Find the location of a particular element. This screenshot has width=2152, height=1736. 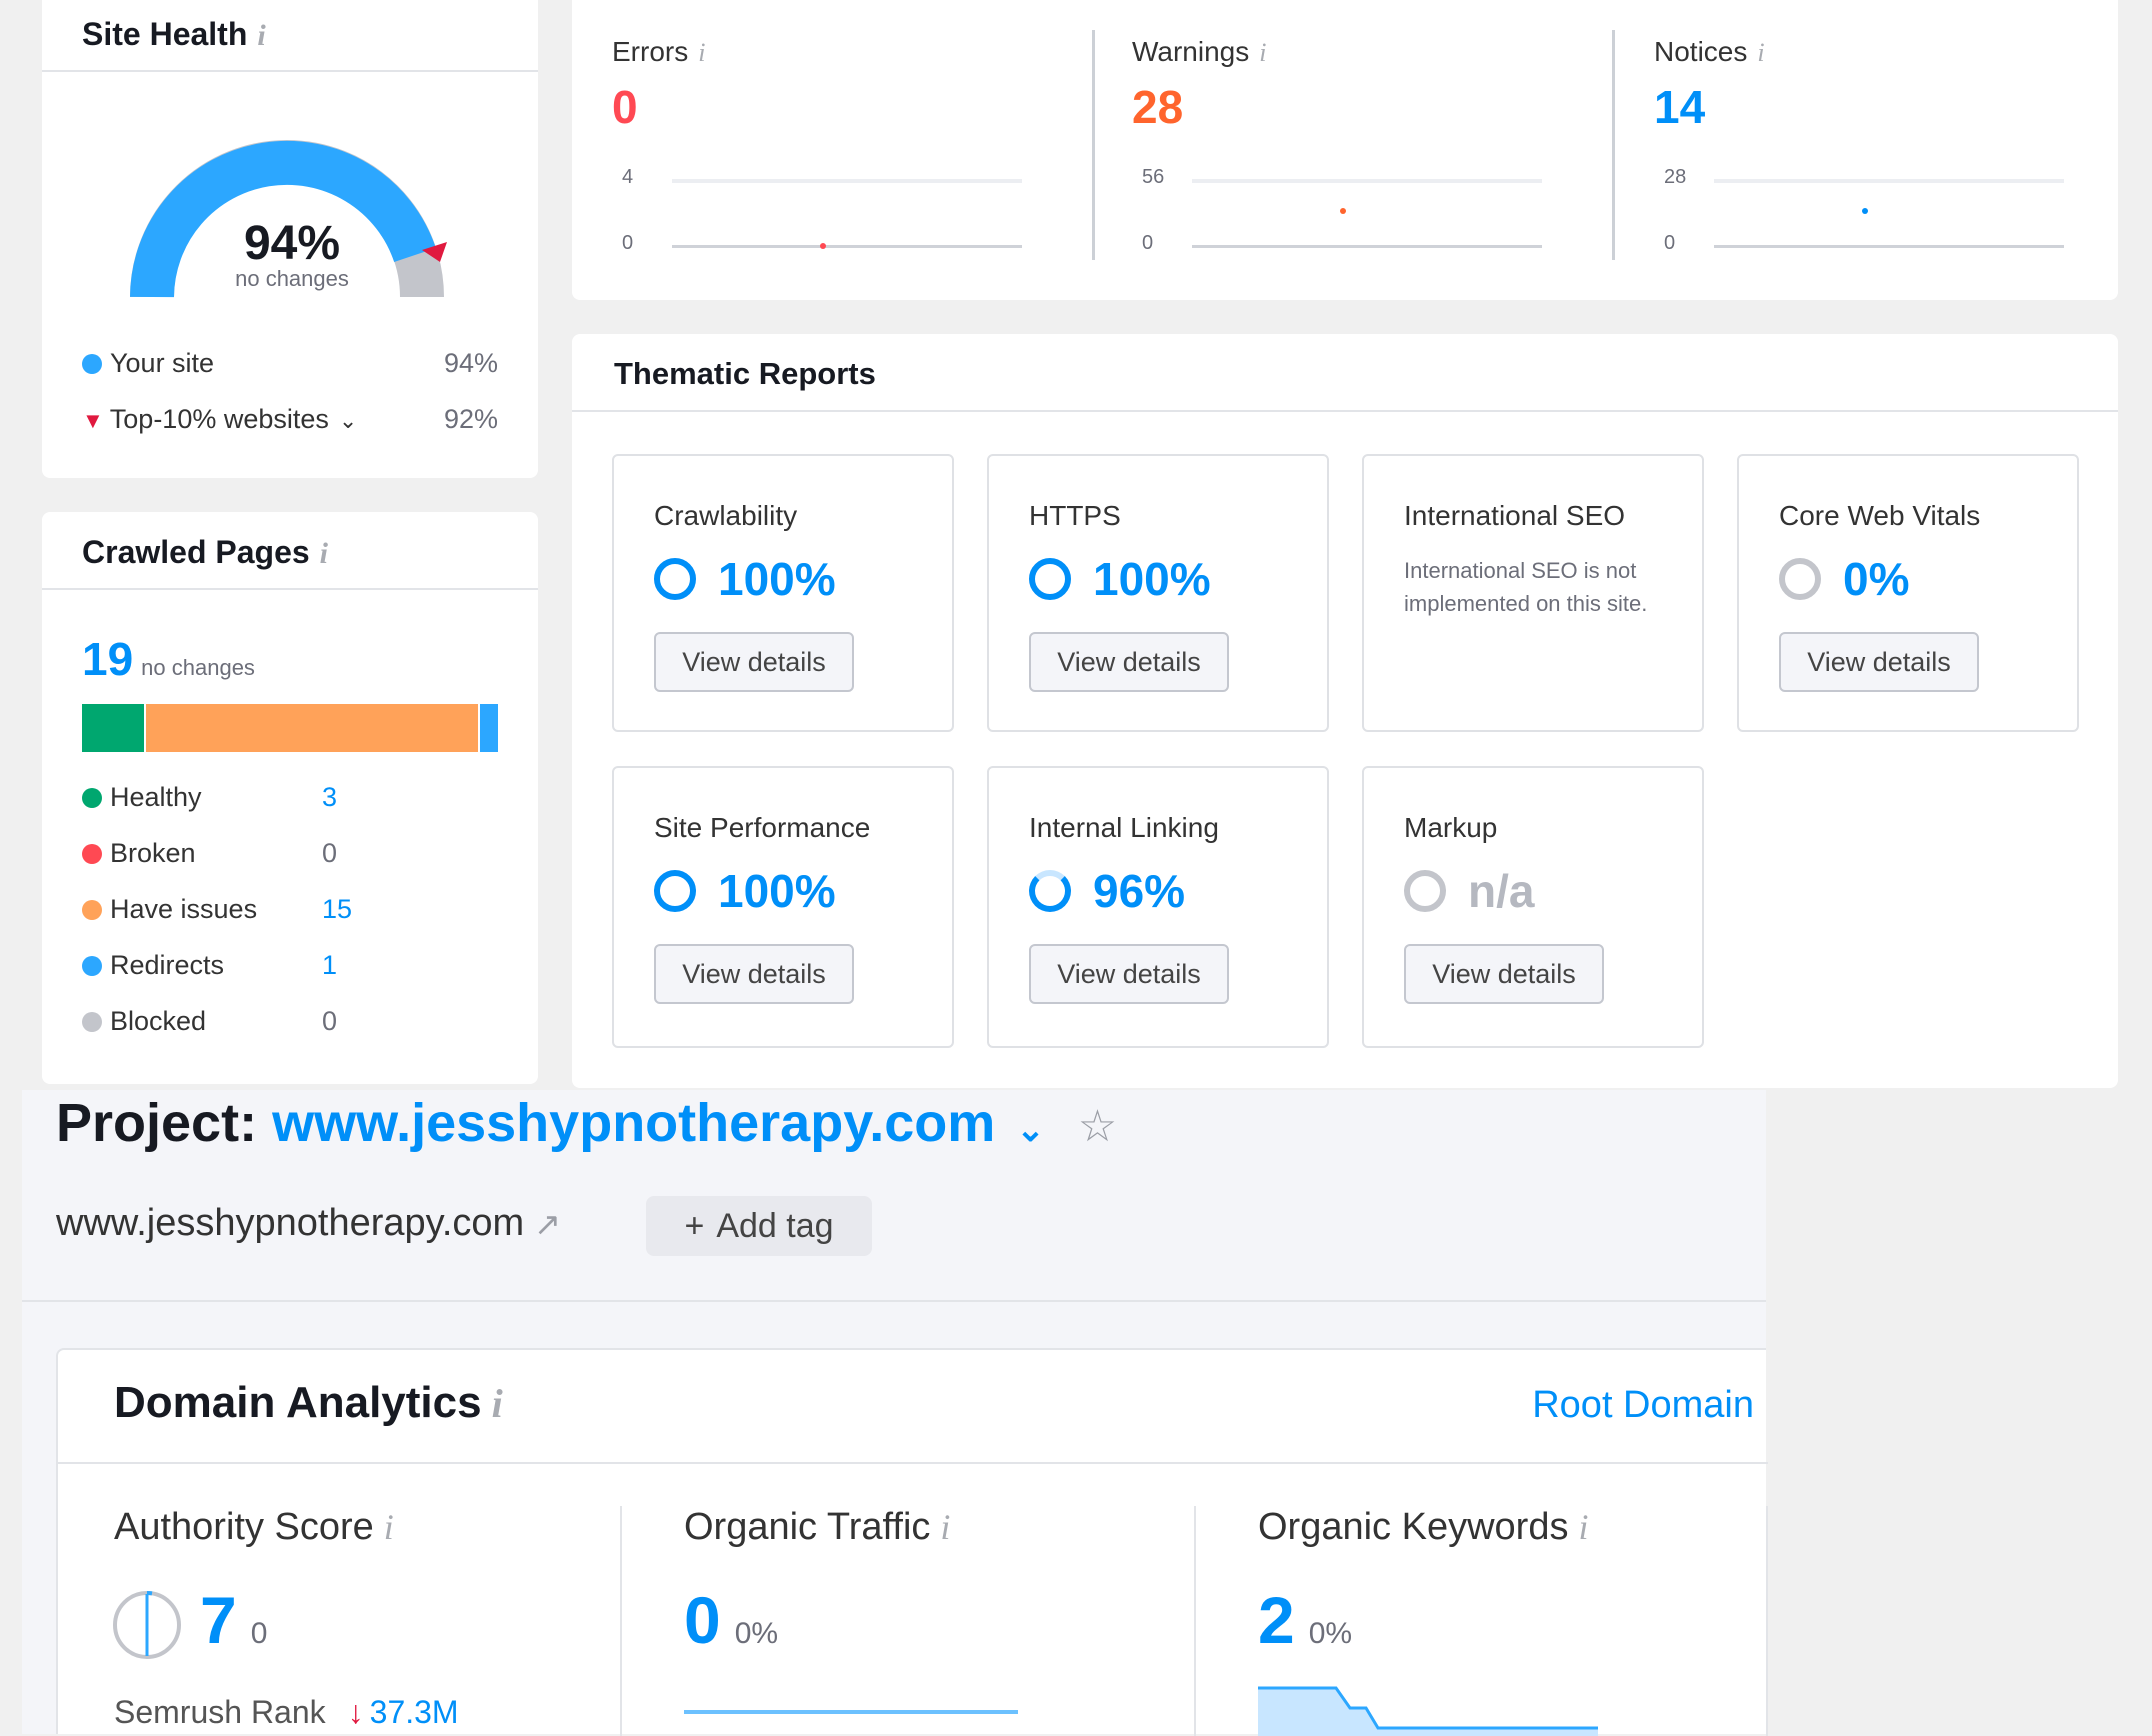

project-domain-dropdown: www.jesshypnotherapy.com is located at coordinates (633, 1123).